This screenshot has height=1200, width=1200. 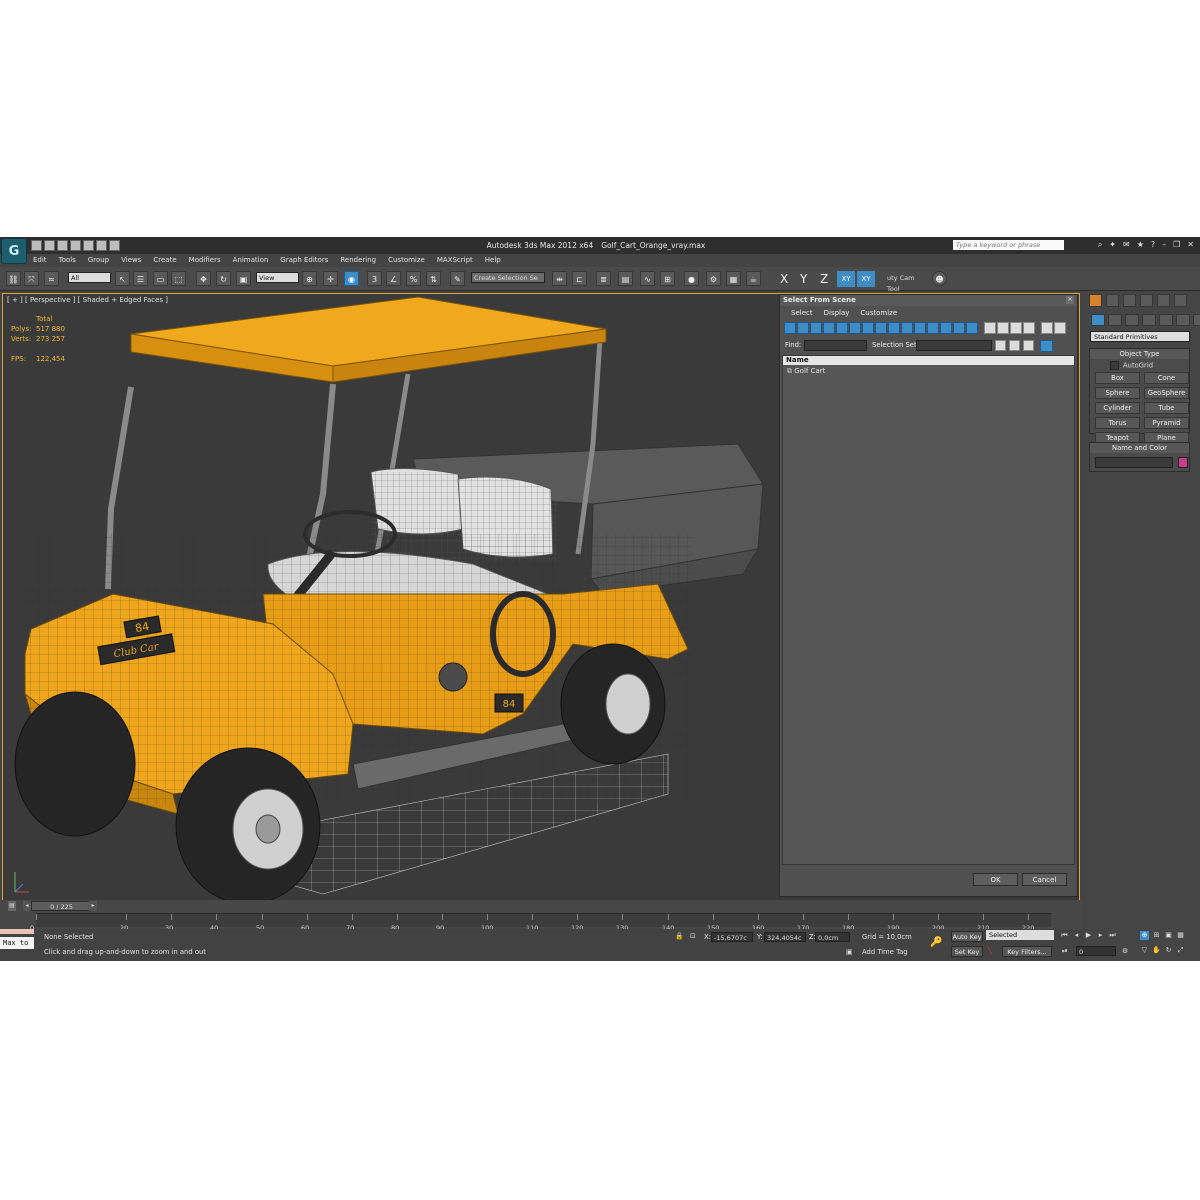 What do you see at coordinates (939, 278) in the screenshot?
I see `camera-tool-icon: ☻` at bounding box center [939, 278].